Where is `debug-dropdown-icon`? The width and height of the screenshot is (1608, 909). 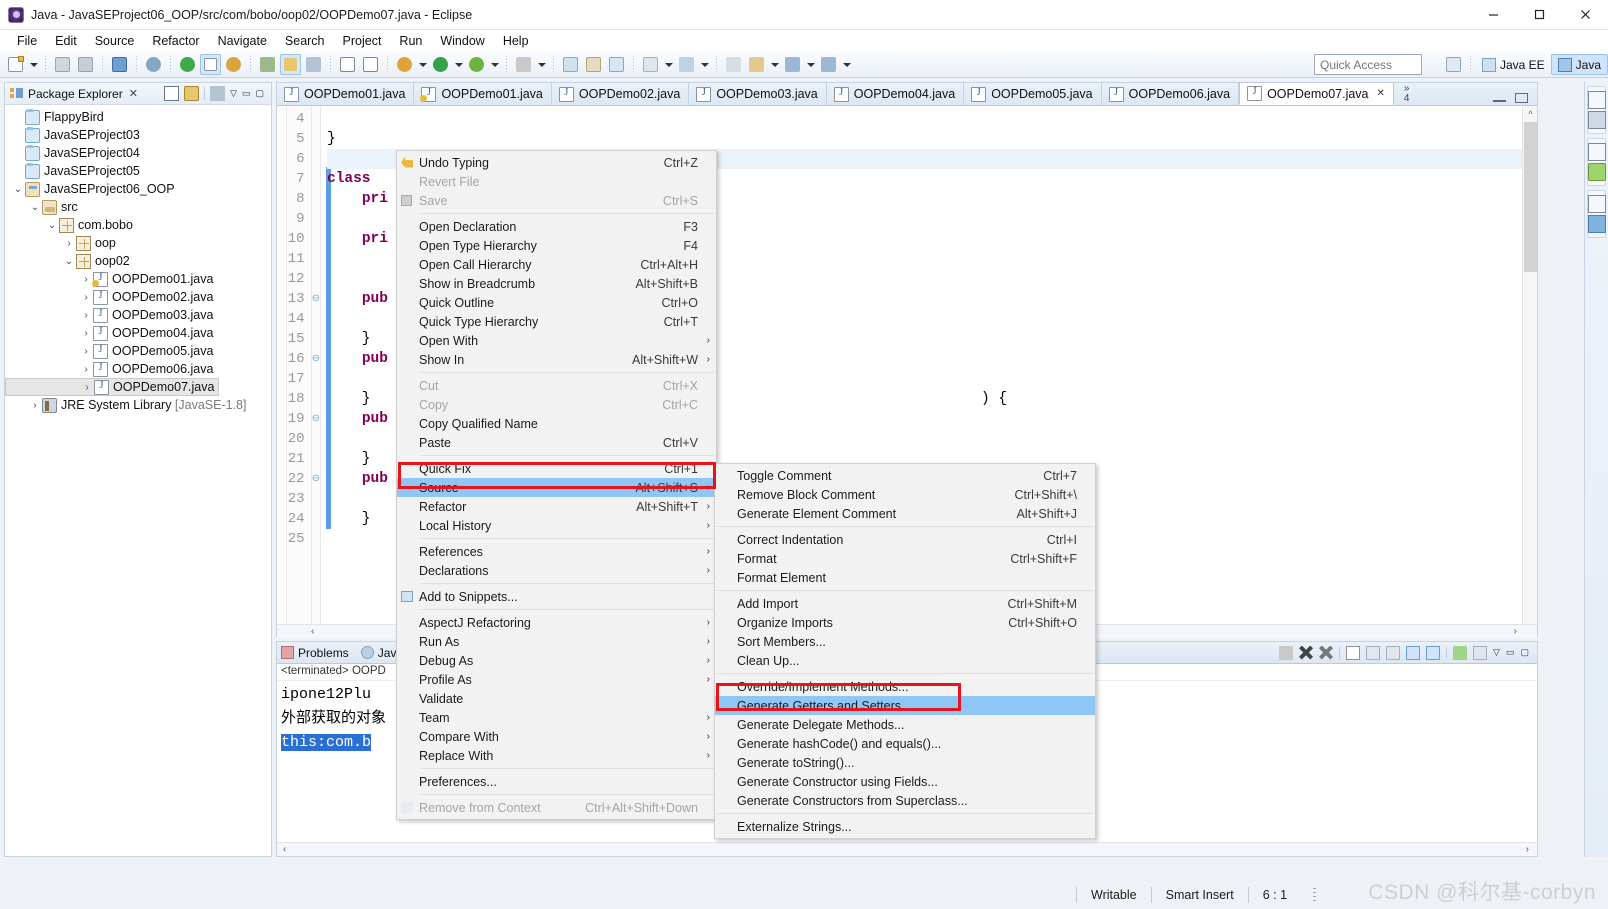 debug-dropdown-icon is located at coordinates (494, 64).